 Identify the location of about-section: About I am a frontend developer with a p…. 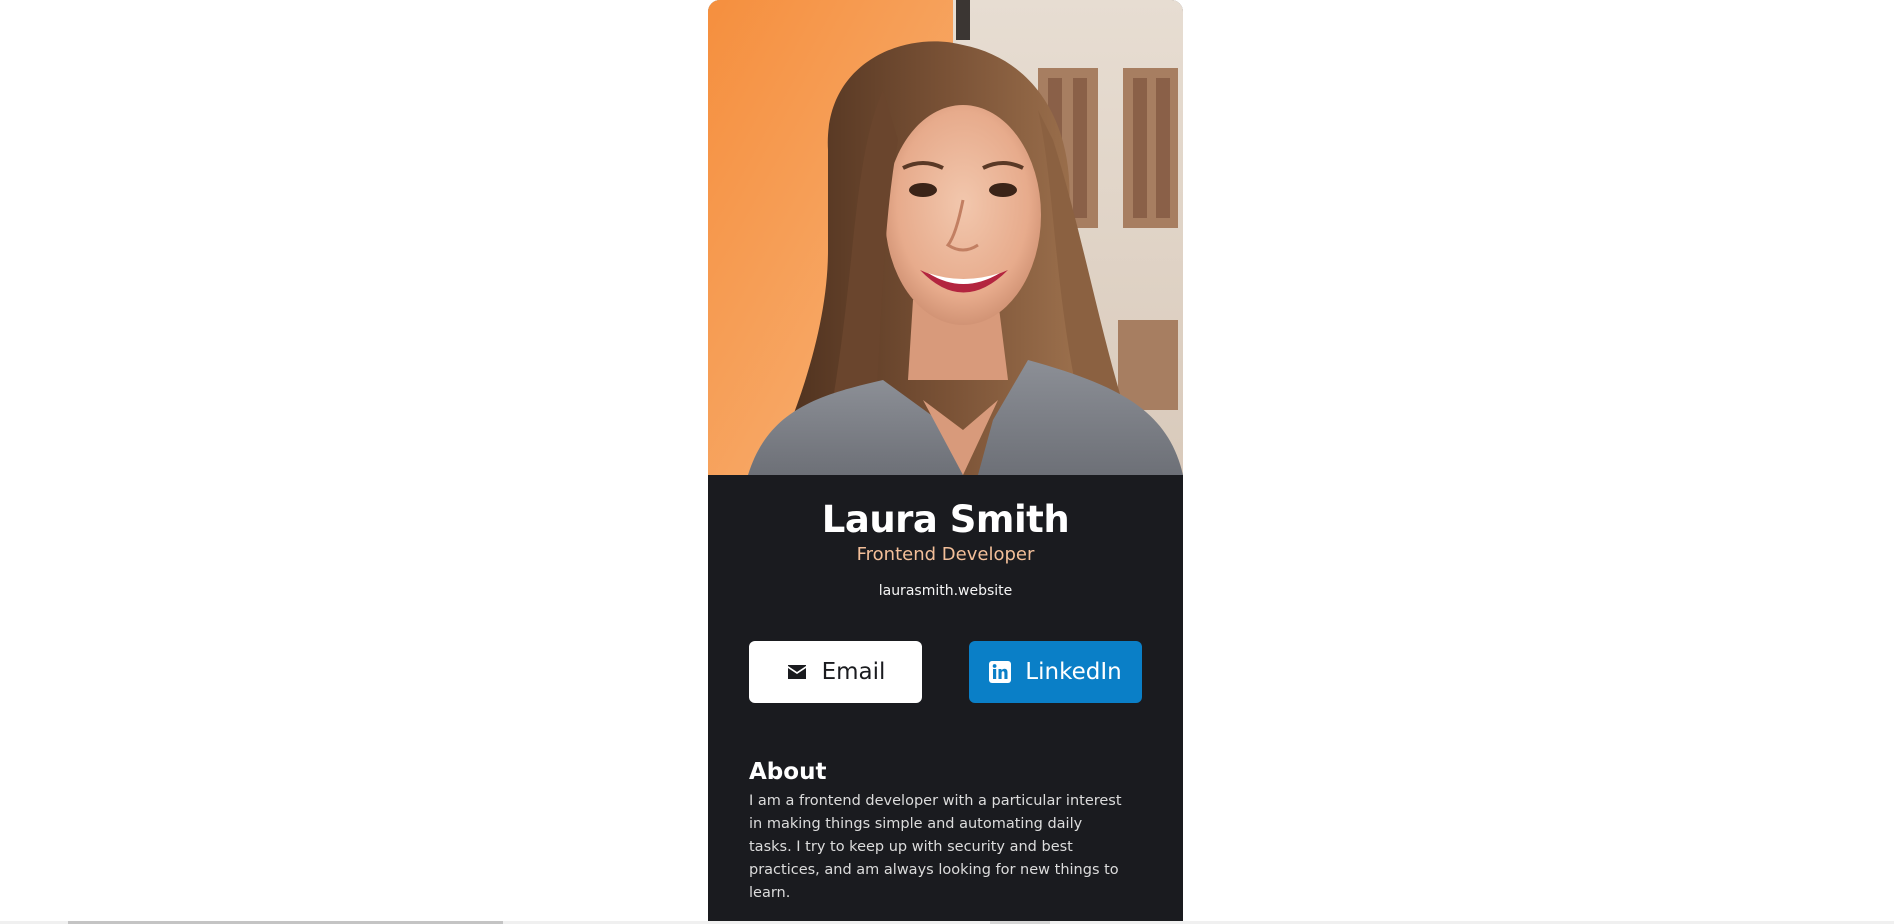
(939, 831).